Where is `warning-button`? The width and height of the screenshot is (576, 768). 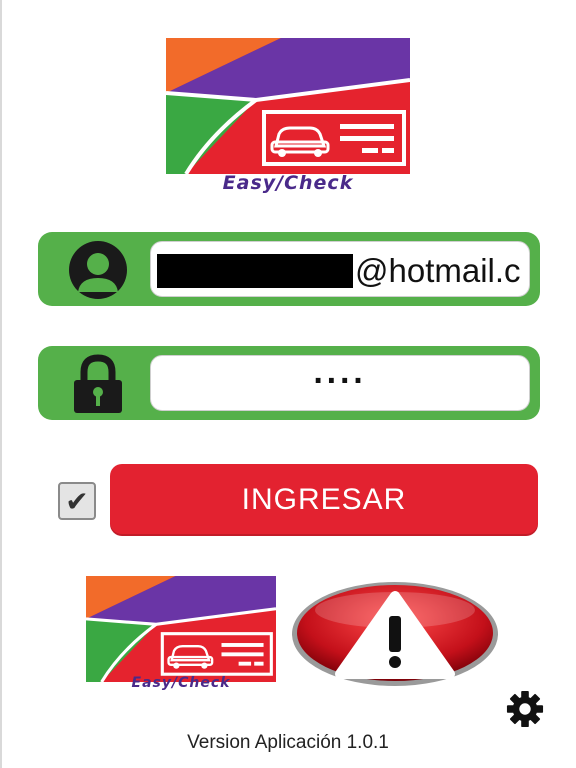
warning-button is located at coordinates (395, 633).